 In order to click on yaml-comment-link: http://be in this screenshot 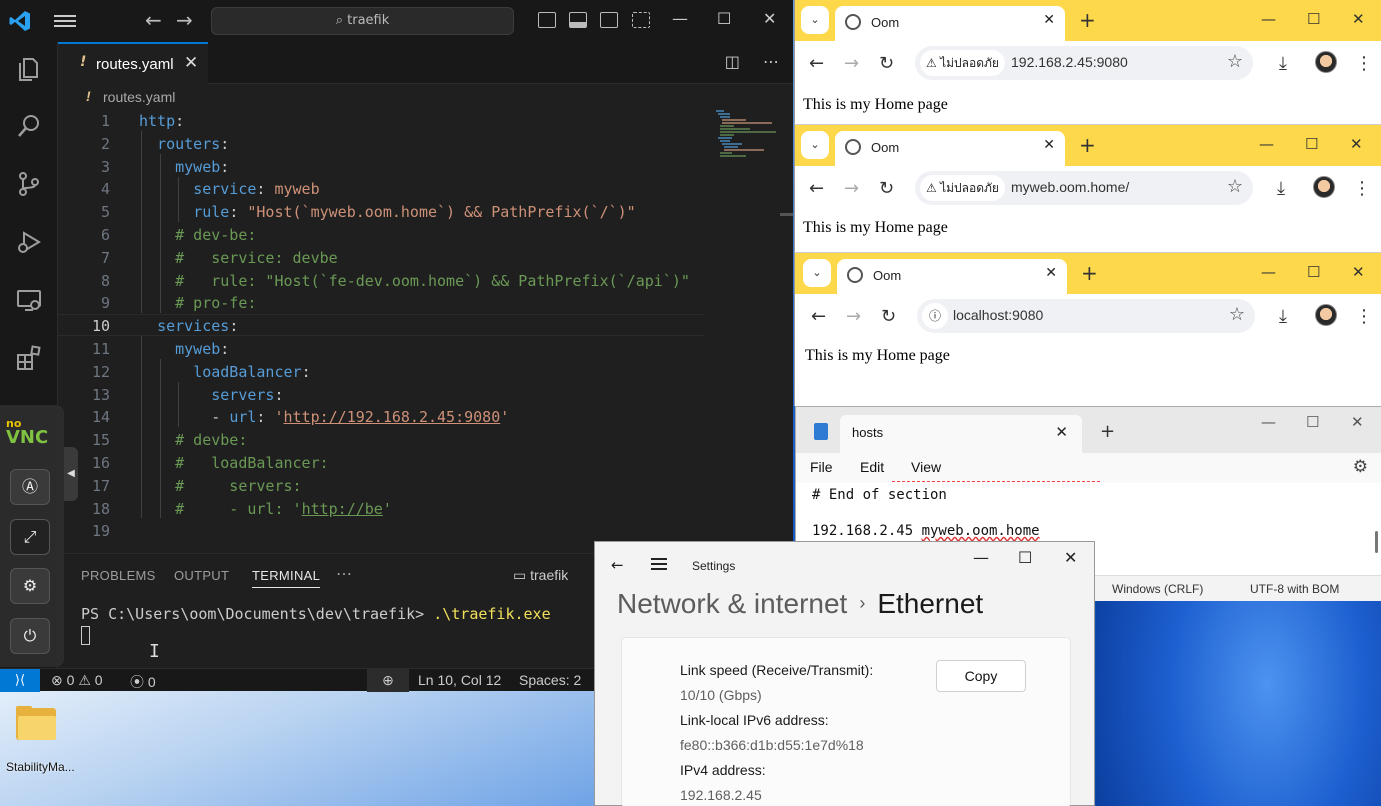, I will do `click(342, 509)`.